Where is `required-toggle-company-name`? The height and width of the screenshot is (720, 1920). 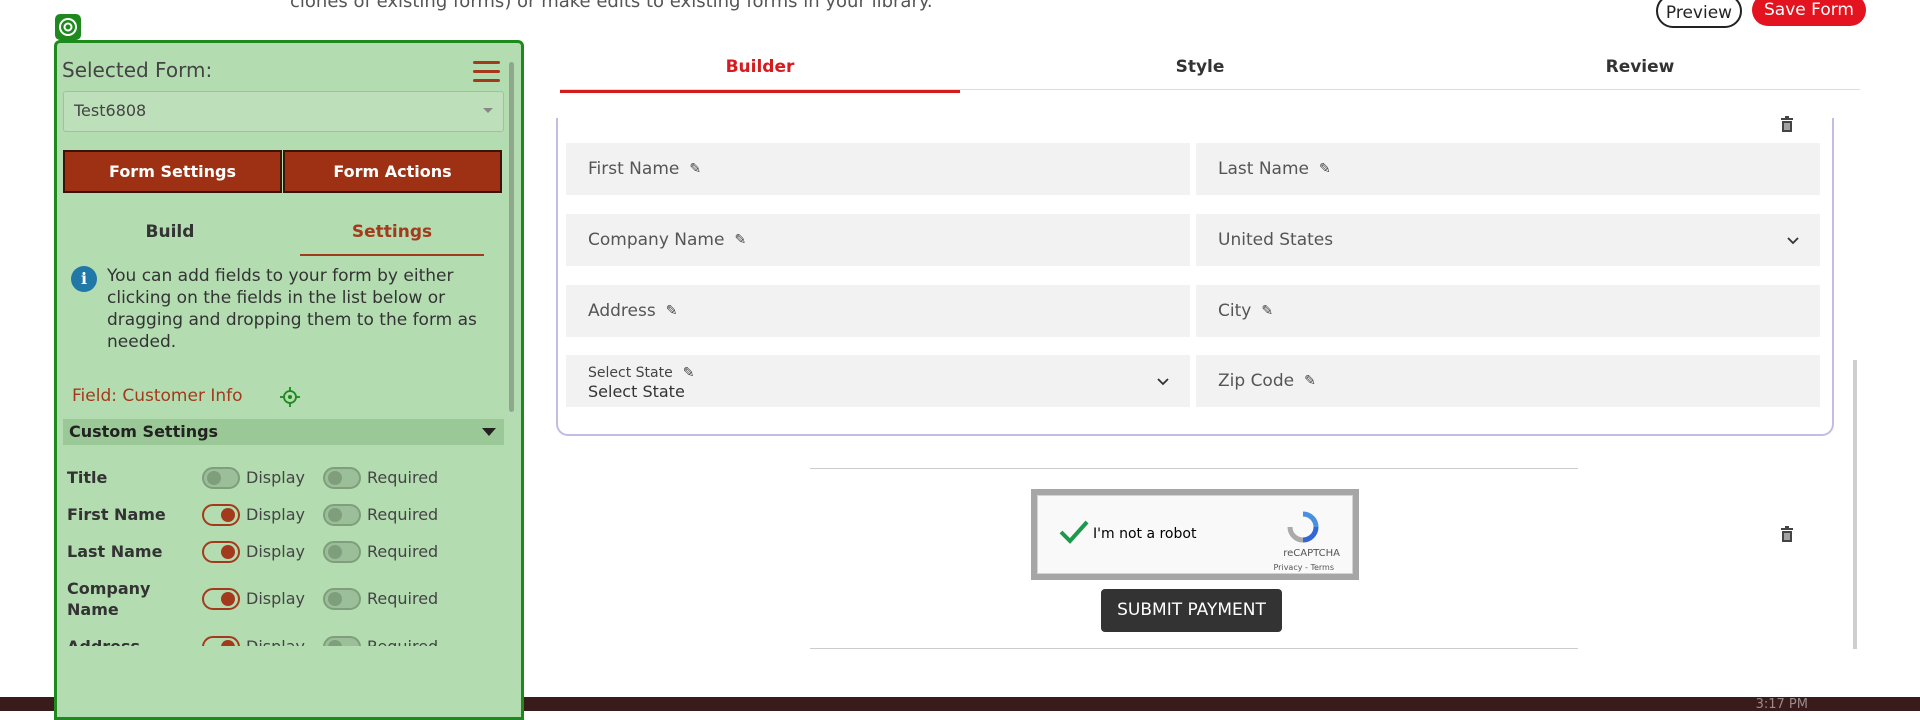
required-toggle-company-name is located at coordinates (342, 599).